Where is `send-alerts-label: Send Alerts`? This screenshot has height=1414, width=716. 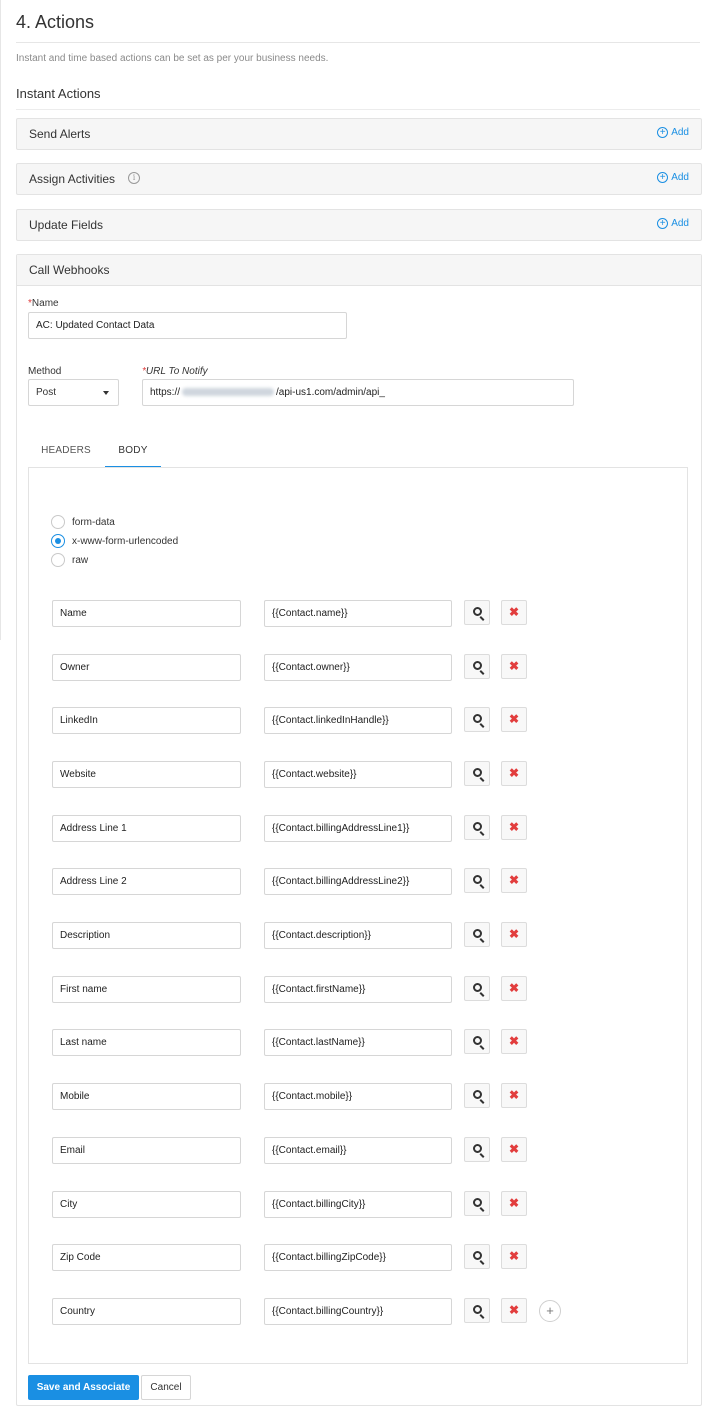 send-alerts-label: Send Alerts is located at coordinates (60, 134).